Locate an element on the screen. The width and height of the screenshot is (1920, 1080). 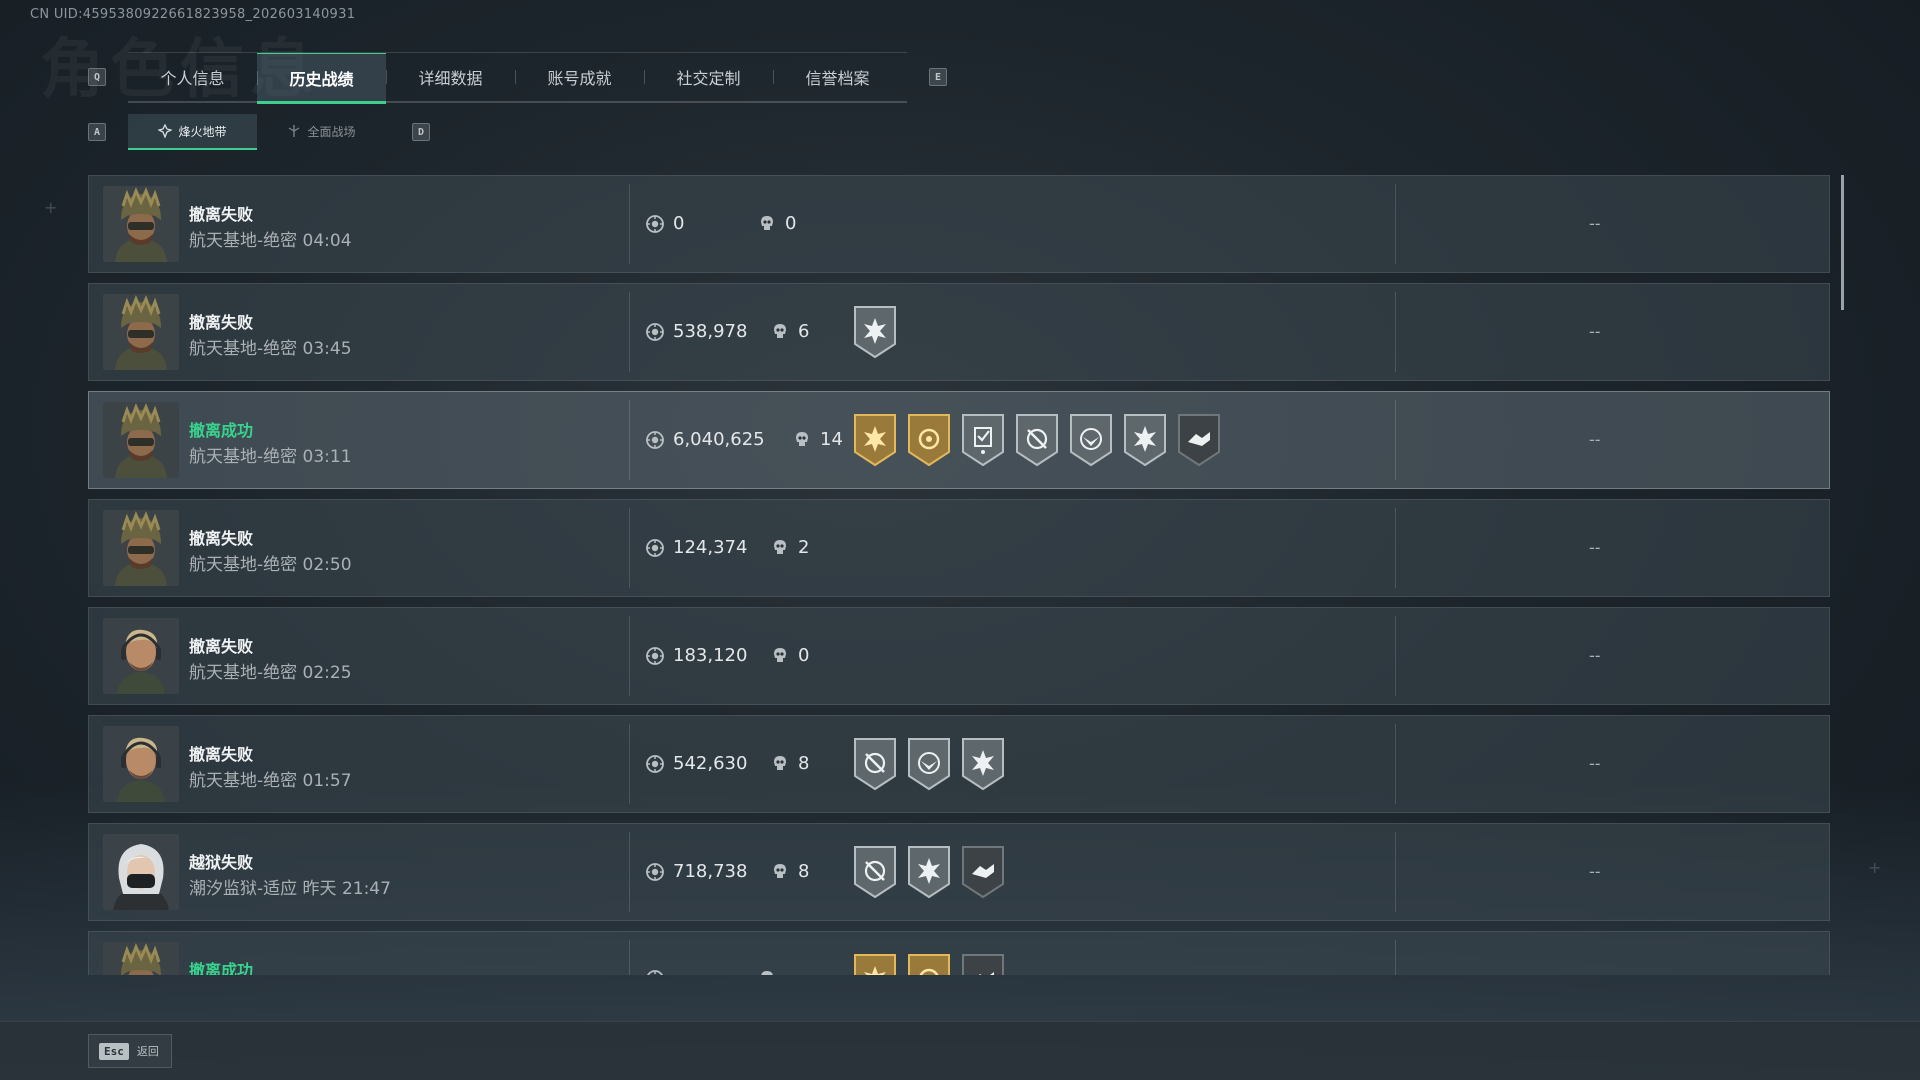
extract-value-stat: 538,978 is located at coordinates (696, 331).